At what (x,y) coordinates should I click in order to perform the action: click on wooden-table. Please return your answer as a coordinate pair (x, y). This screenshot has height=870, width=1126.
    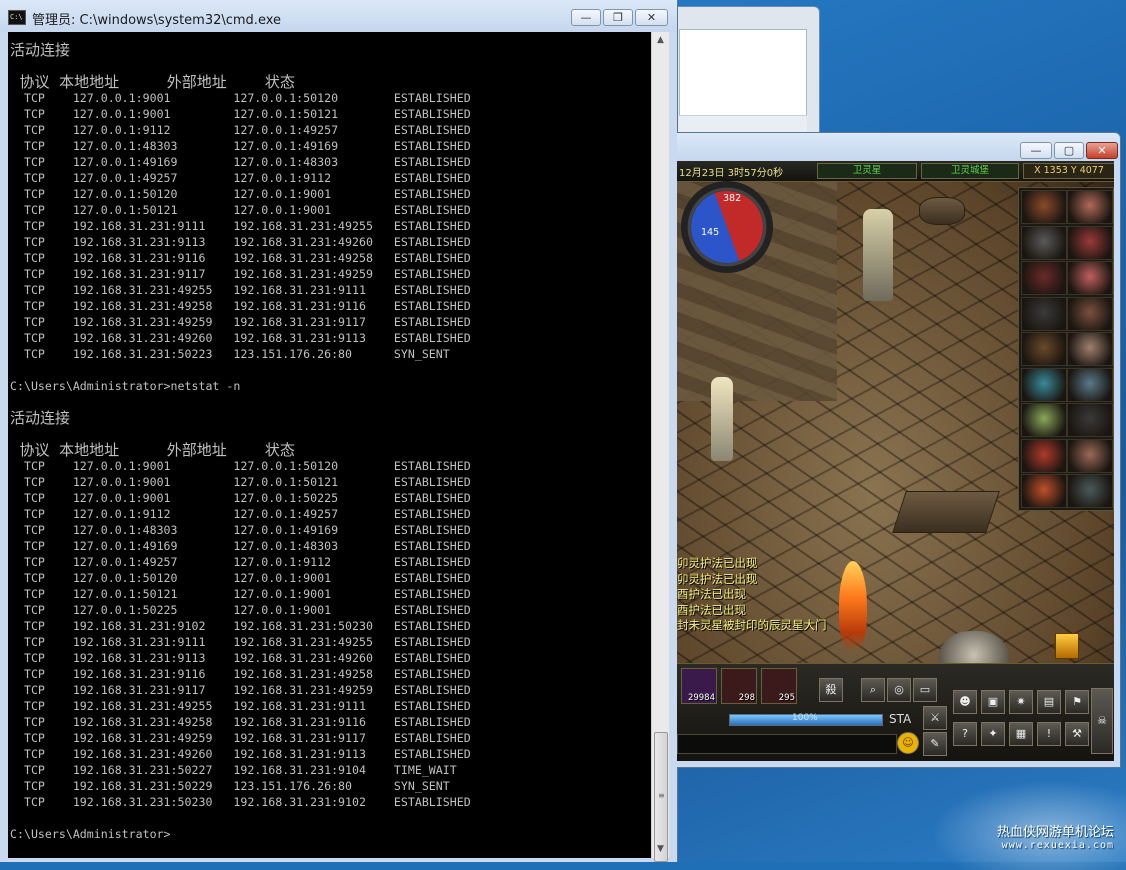
    Looking at the image, I should click on (946, 512).